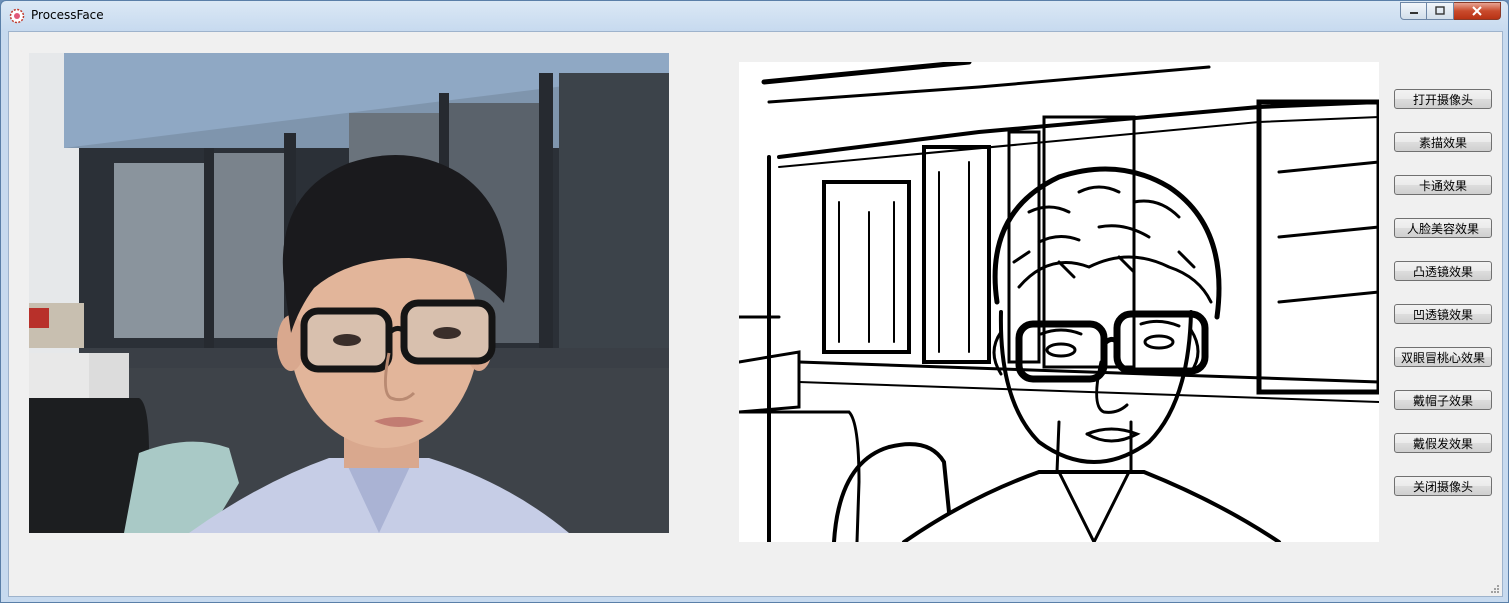 Image resolution: width=1509 pixels, height=603 pixels. I want to click on close-icon, so click(1477, 11).